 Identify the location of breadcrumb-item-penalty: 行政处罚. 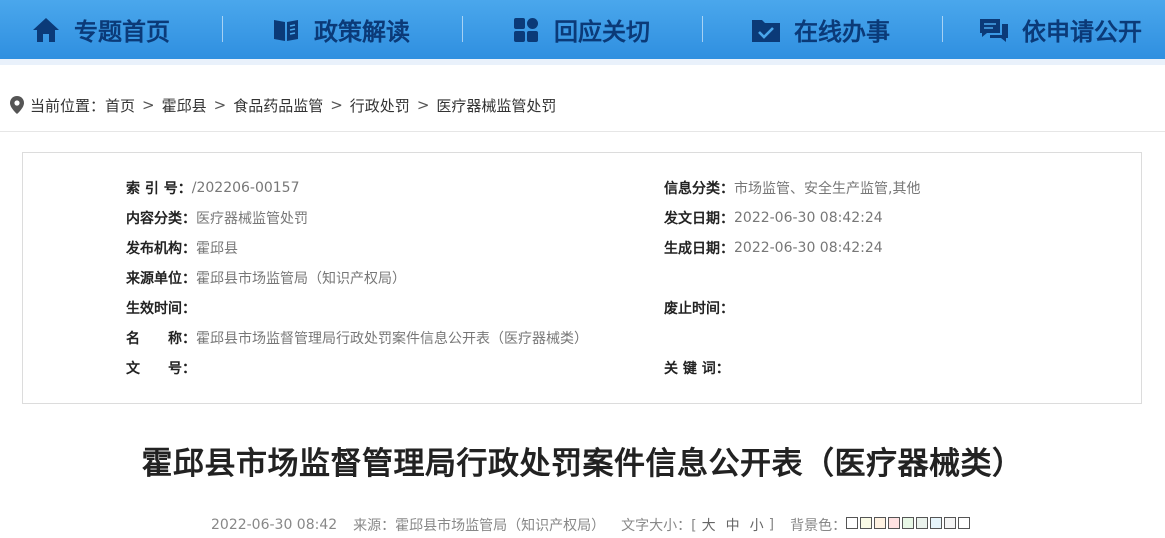
(380, 105).